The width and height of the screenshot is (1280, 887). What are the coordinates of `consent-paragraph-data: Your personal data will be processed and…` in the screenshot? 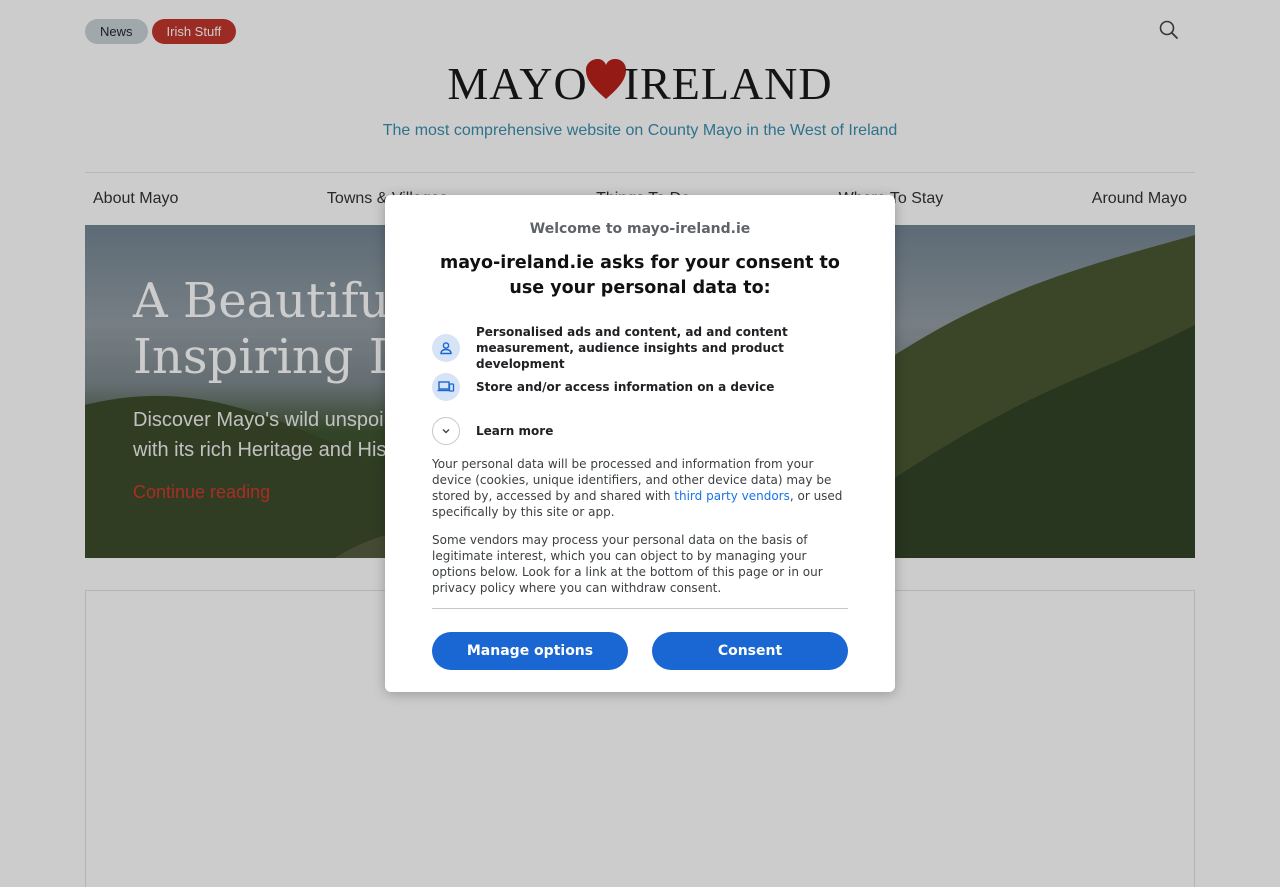 It's located at (640, 488).